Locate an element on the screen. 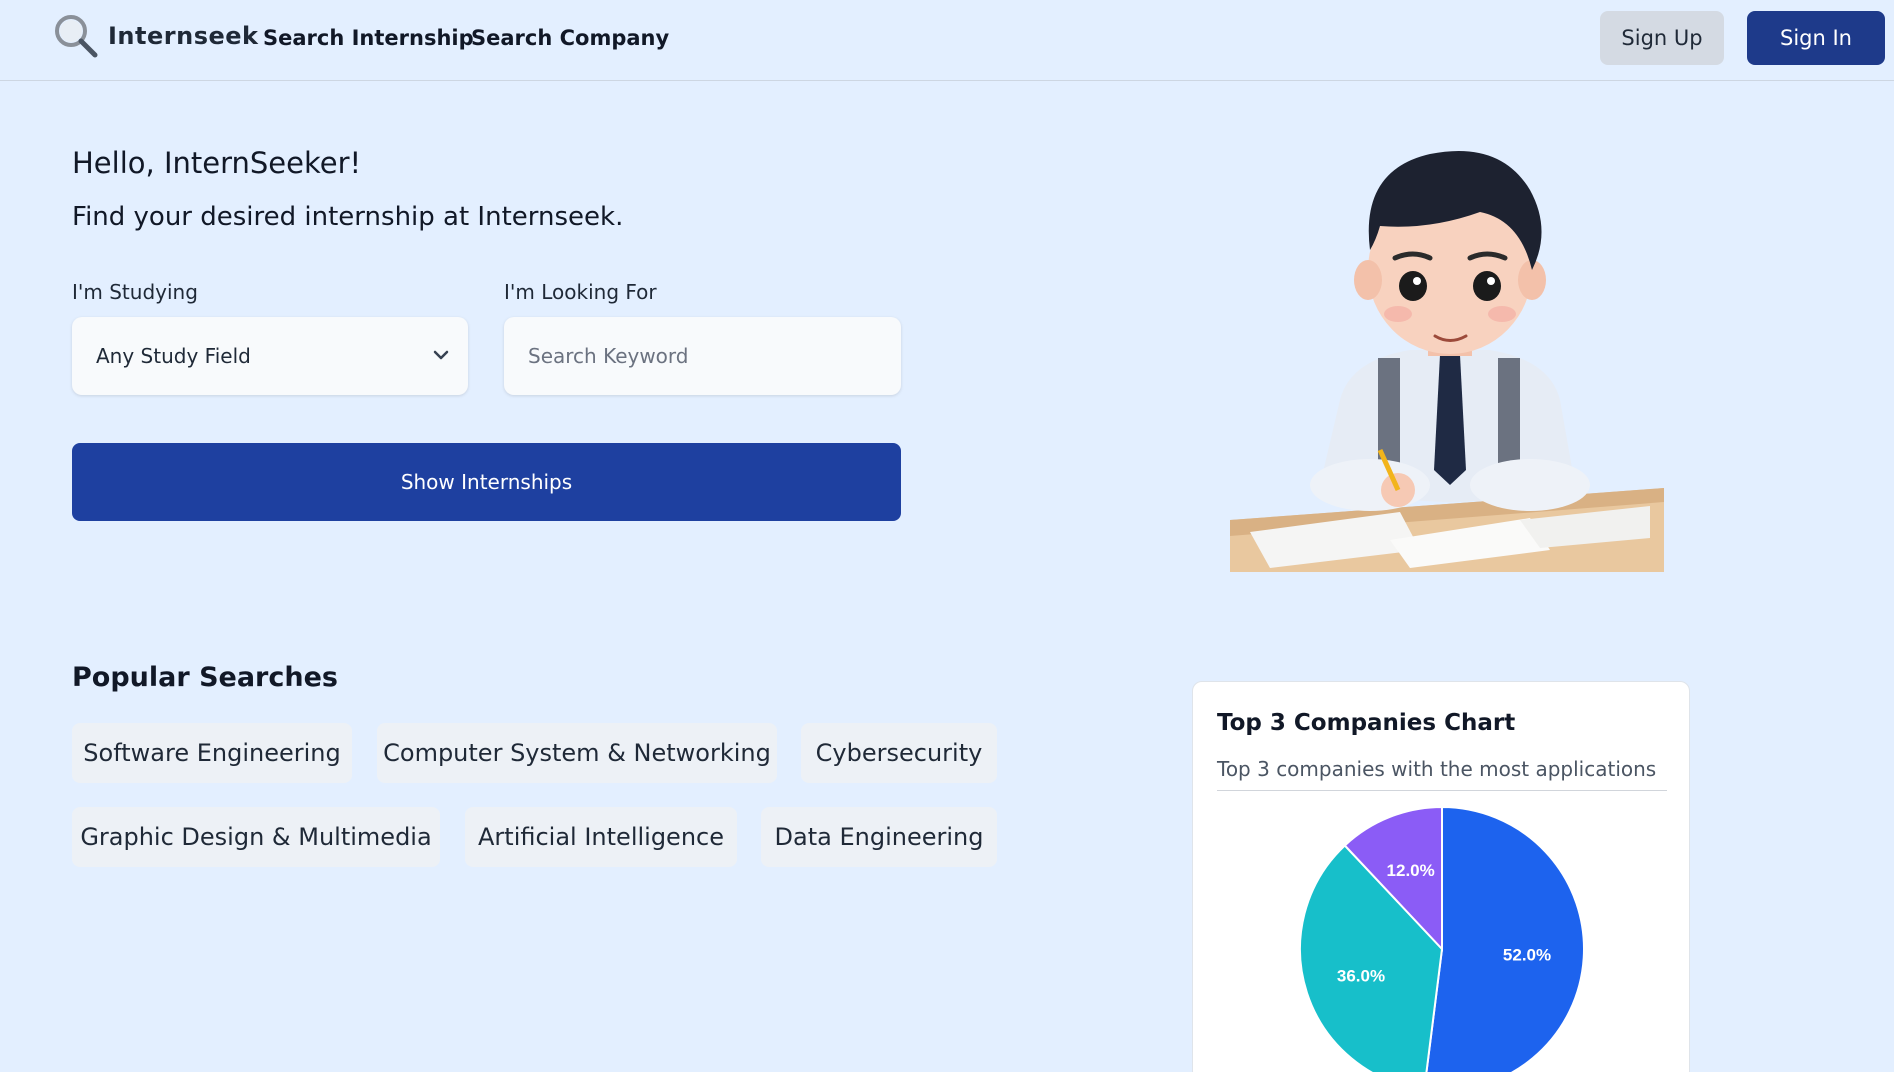 The image size is (1894, 1072). show-internships-button: Show Internships is located at coordinates (486, 482).